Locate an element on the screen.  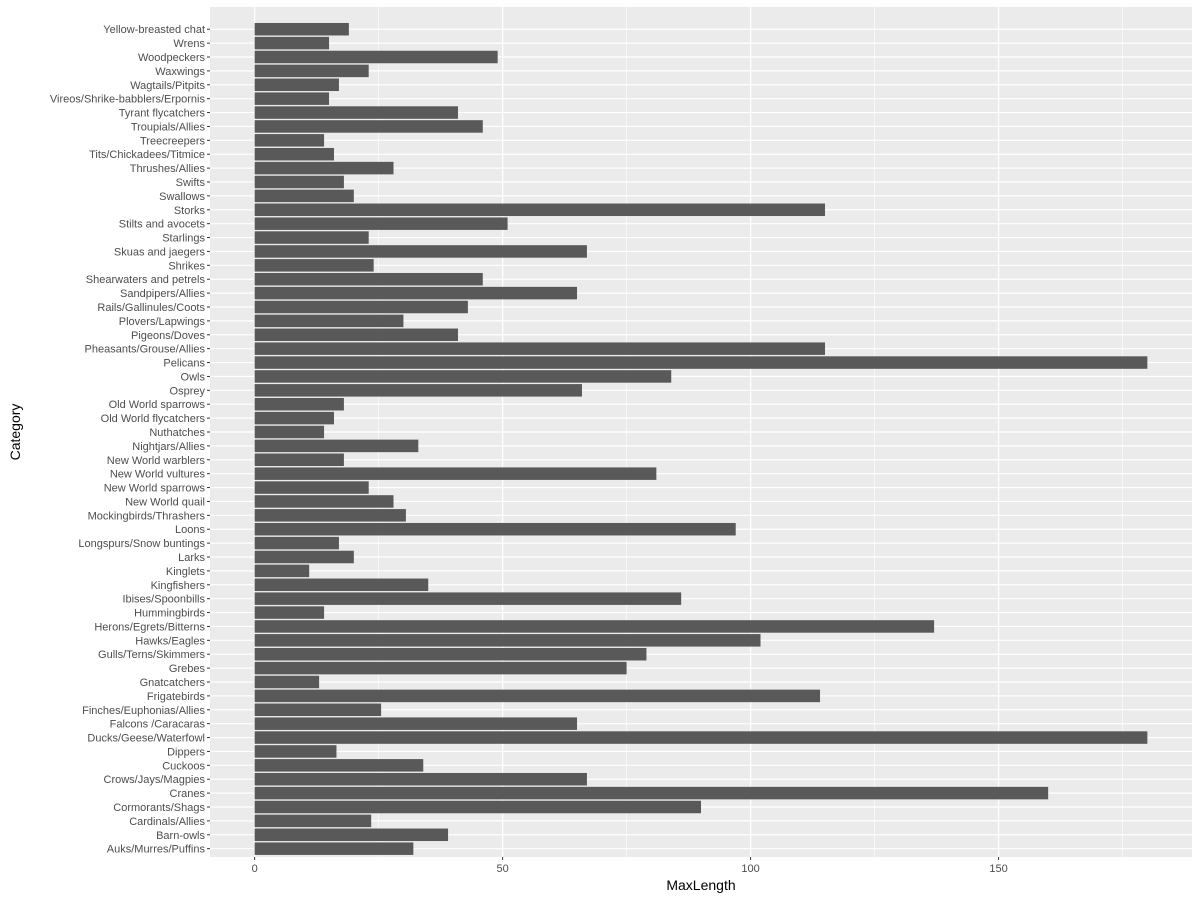
y-tick-label: Gulls/Terns/Skimmers is located at coordinates (151, 655).